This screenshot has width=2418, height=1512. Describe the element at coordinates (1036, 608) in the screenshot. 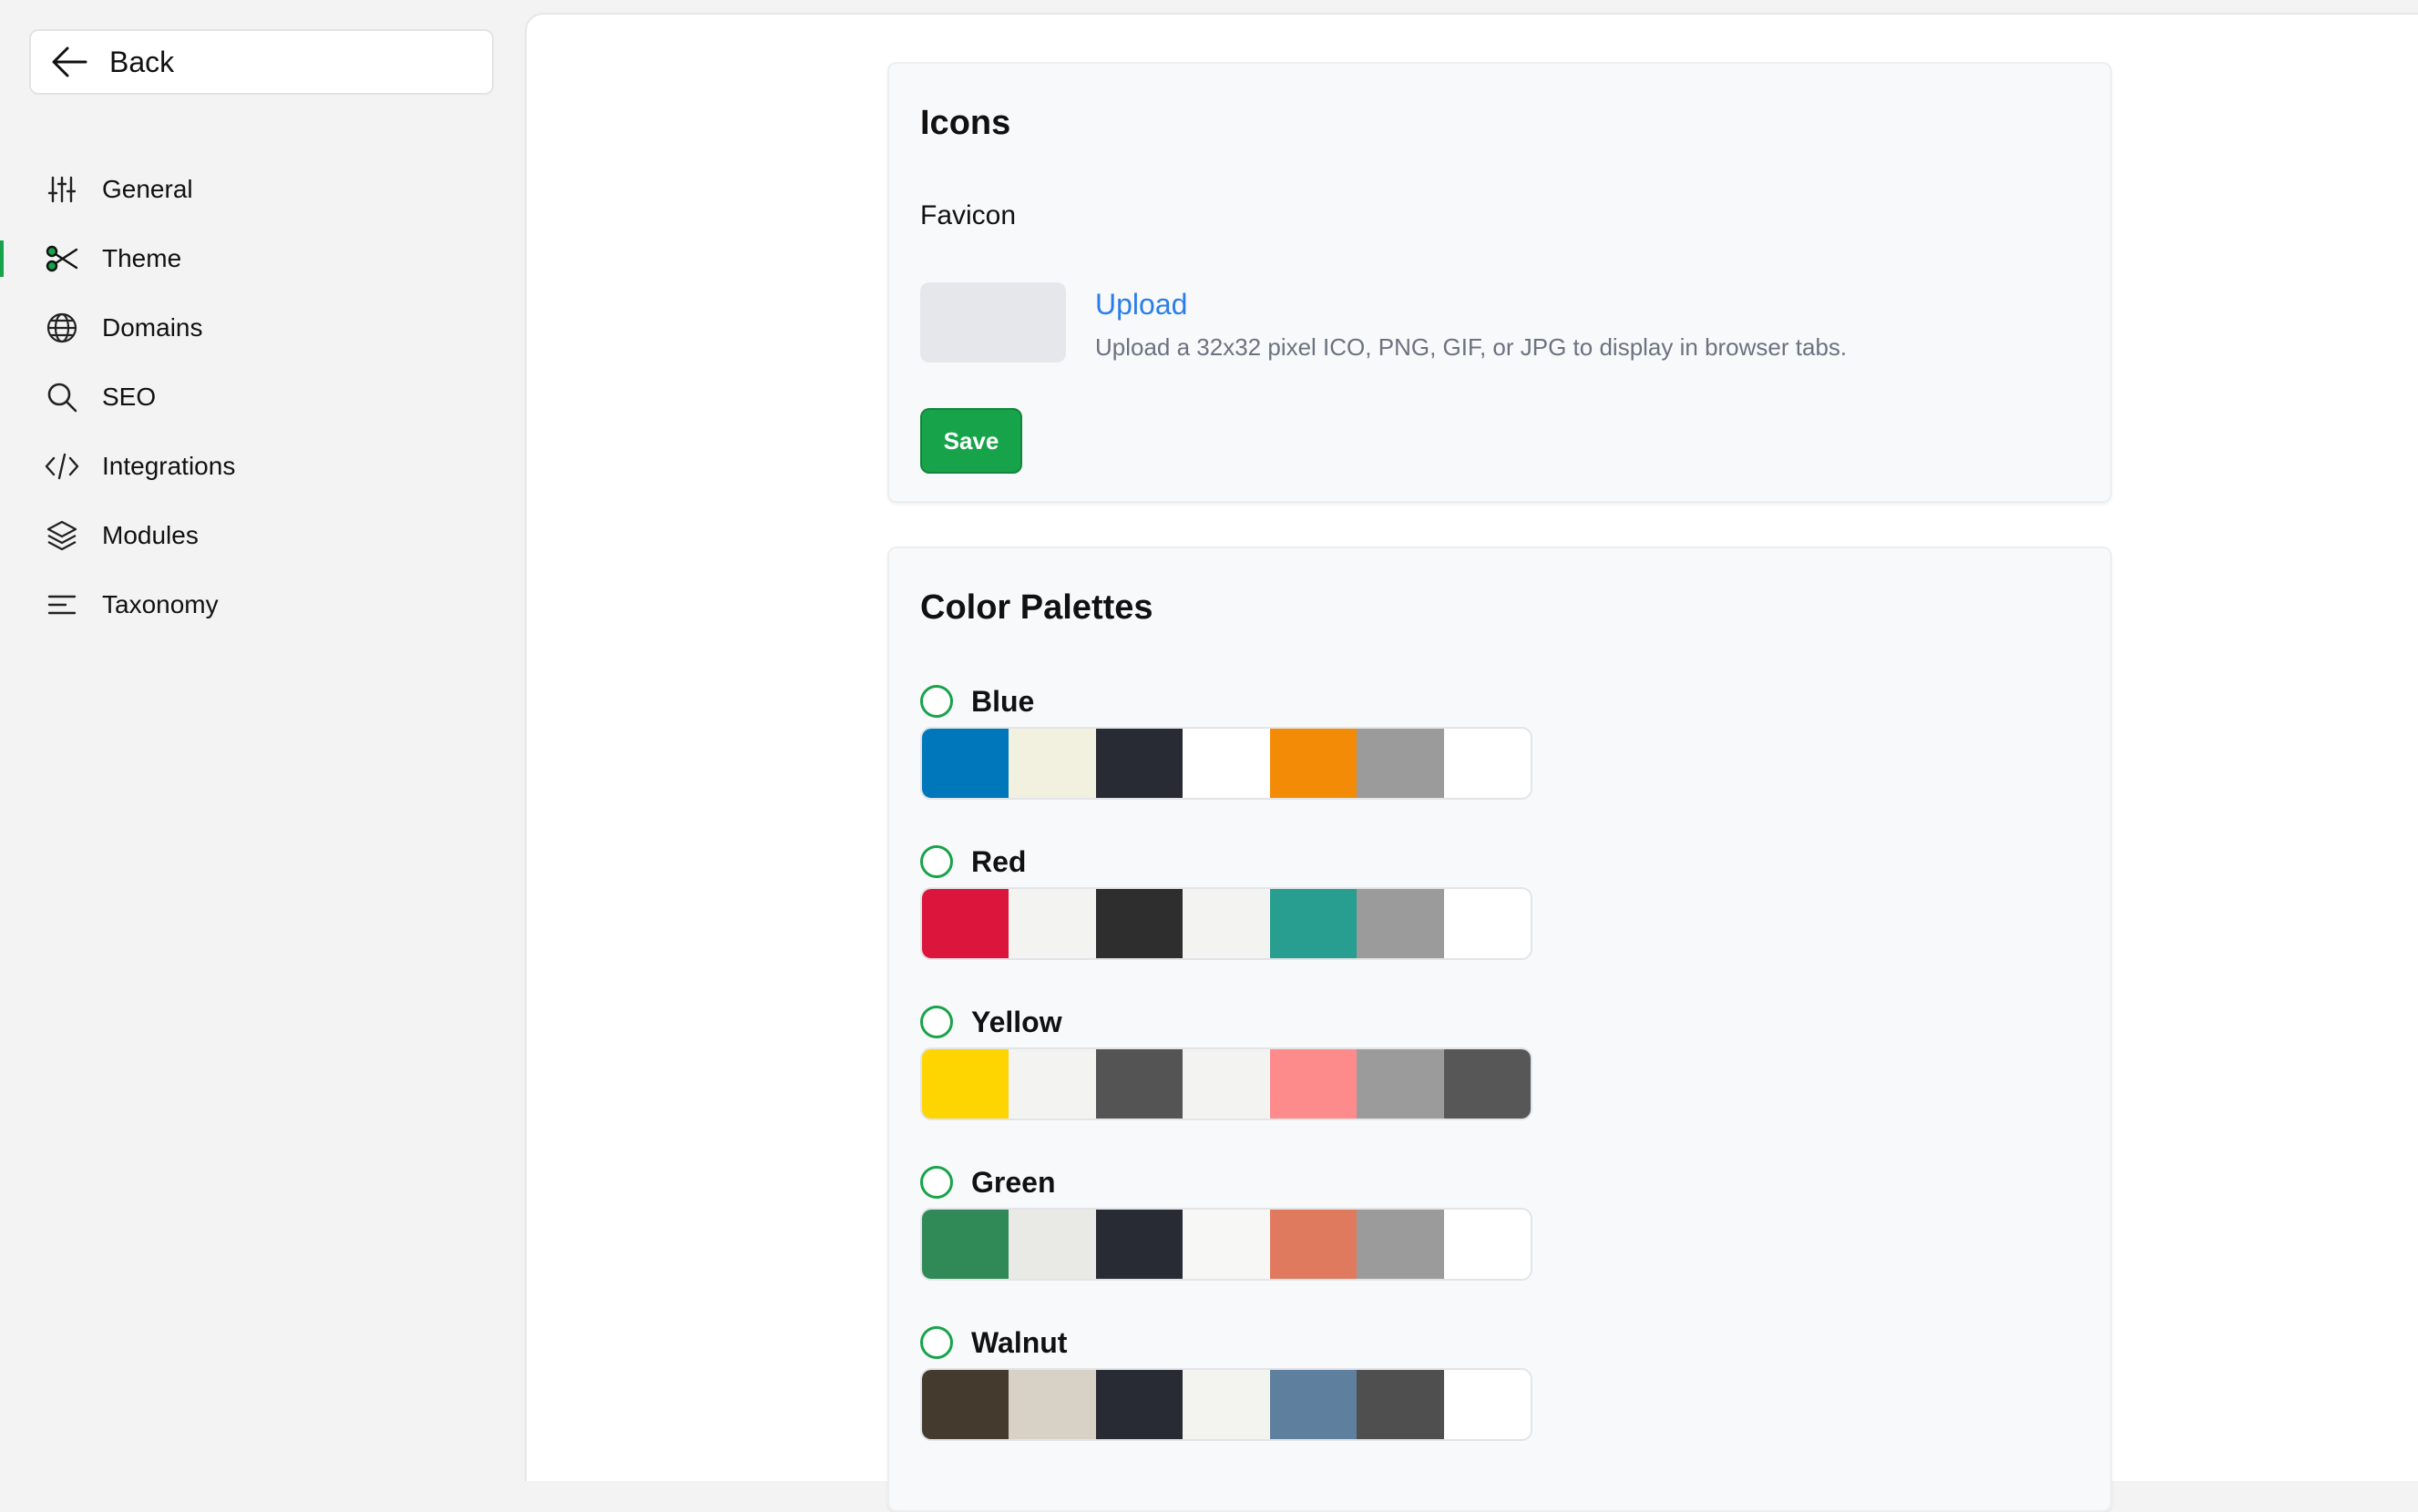

I see `section-title: Color Palettes` at that location.